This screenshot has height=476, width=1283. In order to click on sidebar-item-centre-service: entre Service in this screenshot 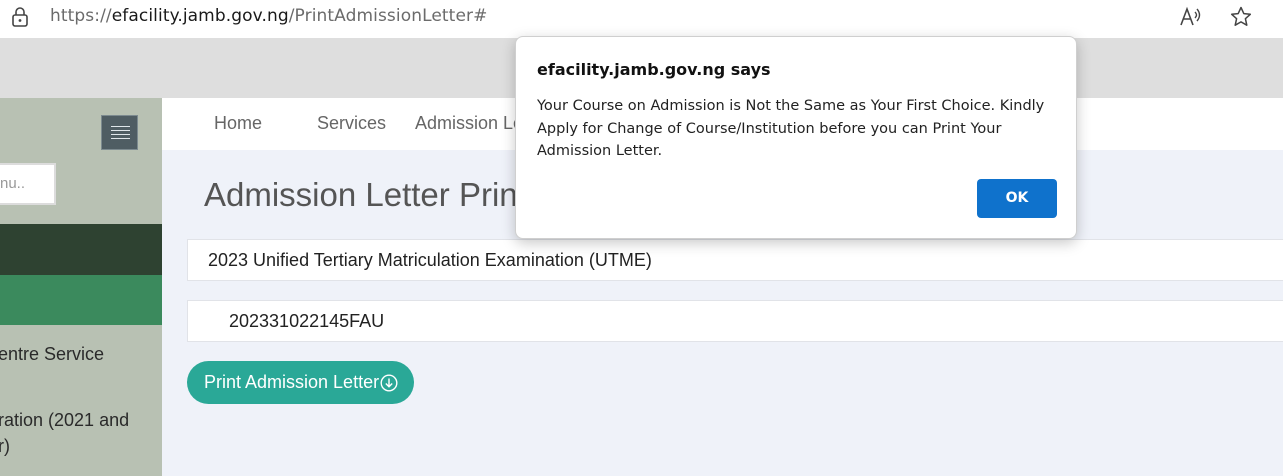, I will do `click(52, 354)`.